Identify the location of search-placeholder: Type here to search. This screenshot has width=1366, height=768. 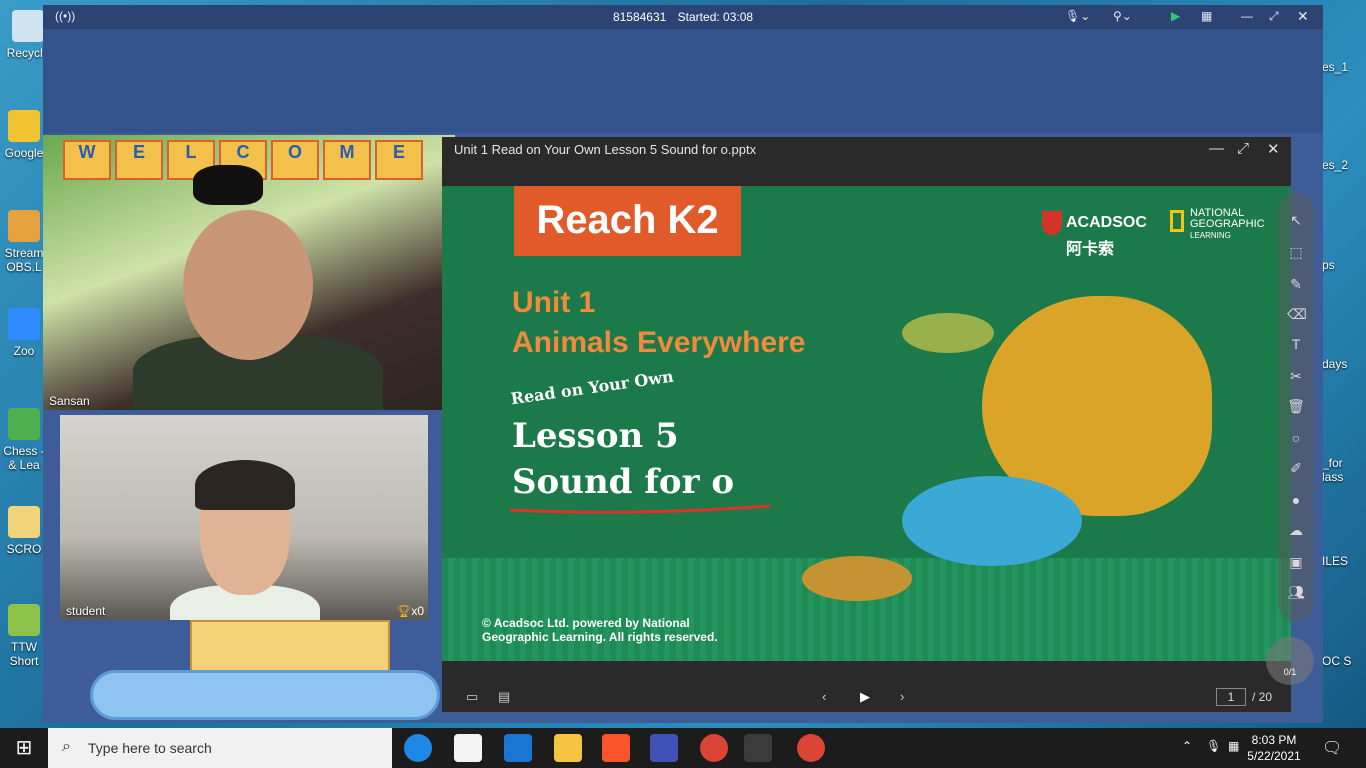
(150, 748).